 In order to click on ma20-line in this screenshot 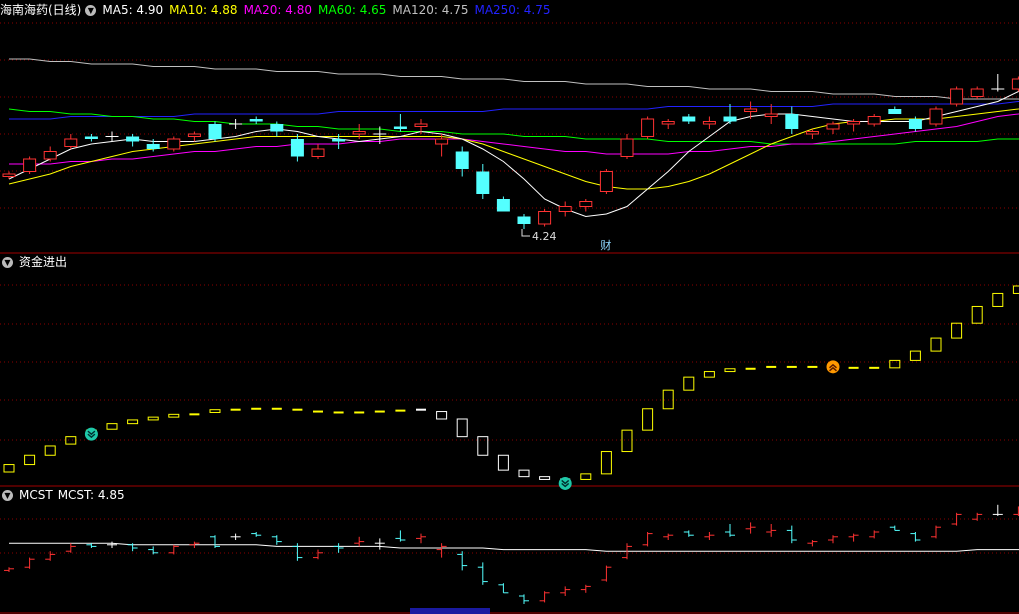, I will do `click(514, 139)`.